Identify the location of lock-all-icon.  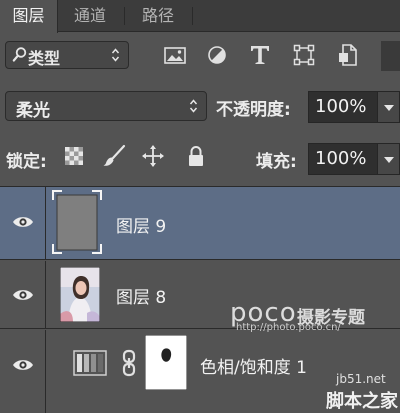
(196, 156).